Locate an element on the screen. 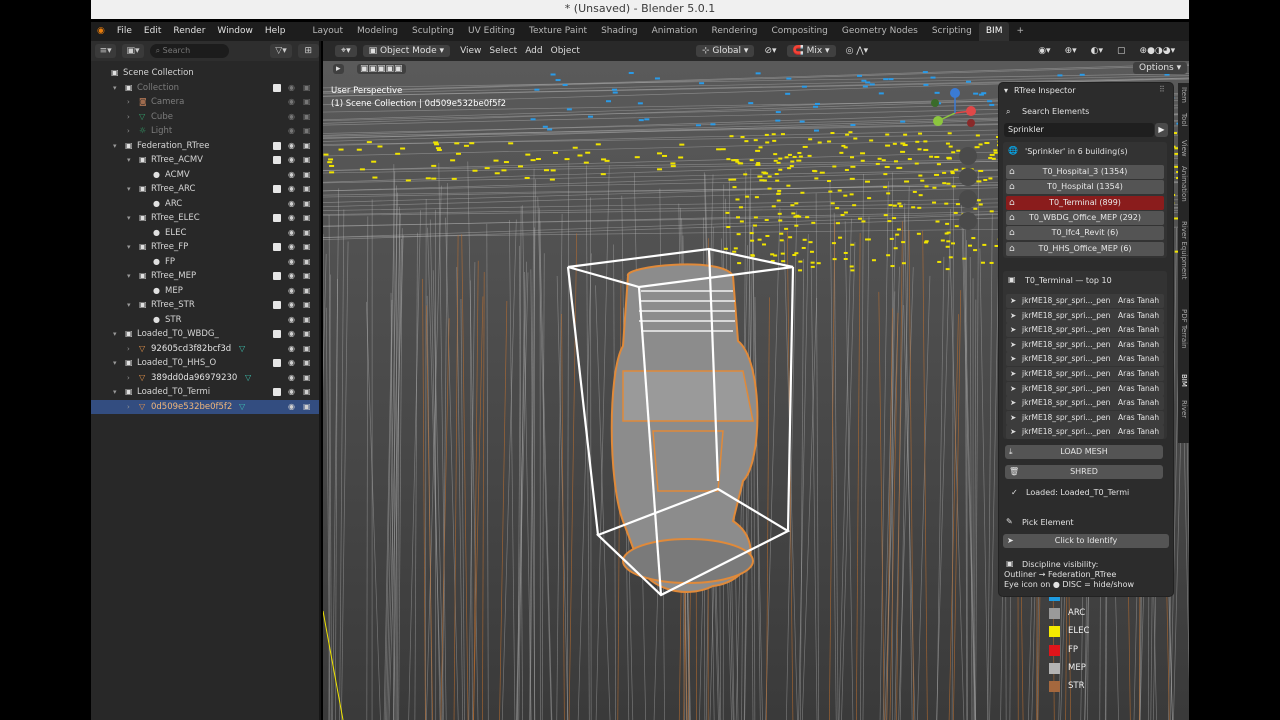 This screenshot has height=720, width=1280. sidebar-tab: View is located at coordinates (1183, 148).